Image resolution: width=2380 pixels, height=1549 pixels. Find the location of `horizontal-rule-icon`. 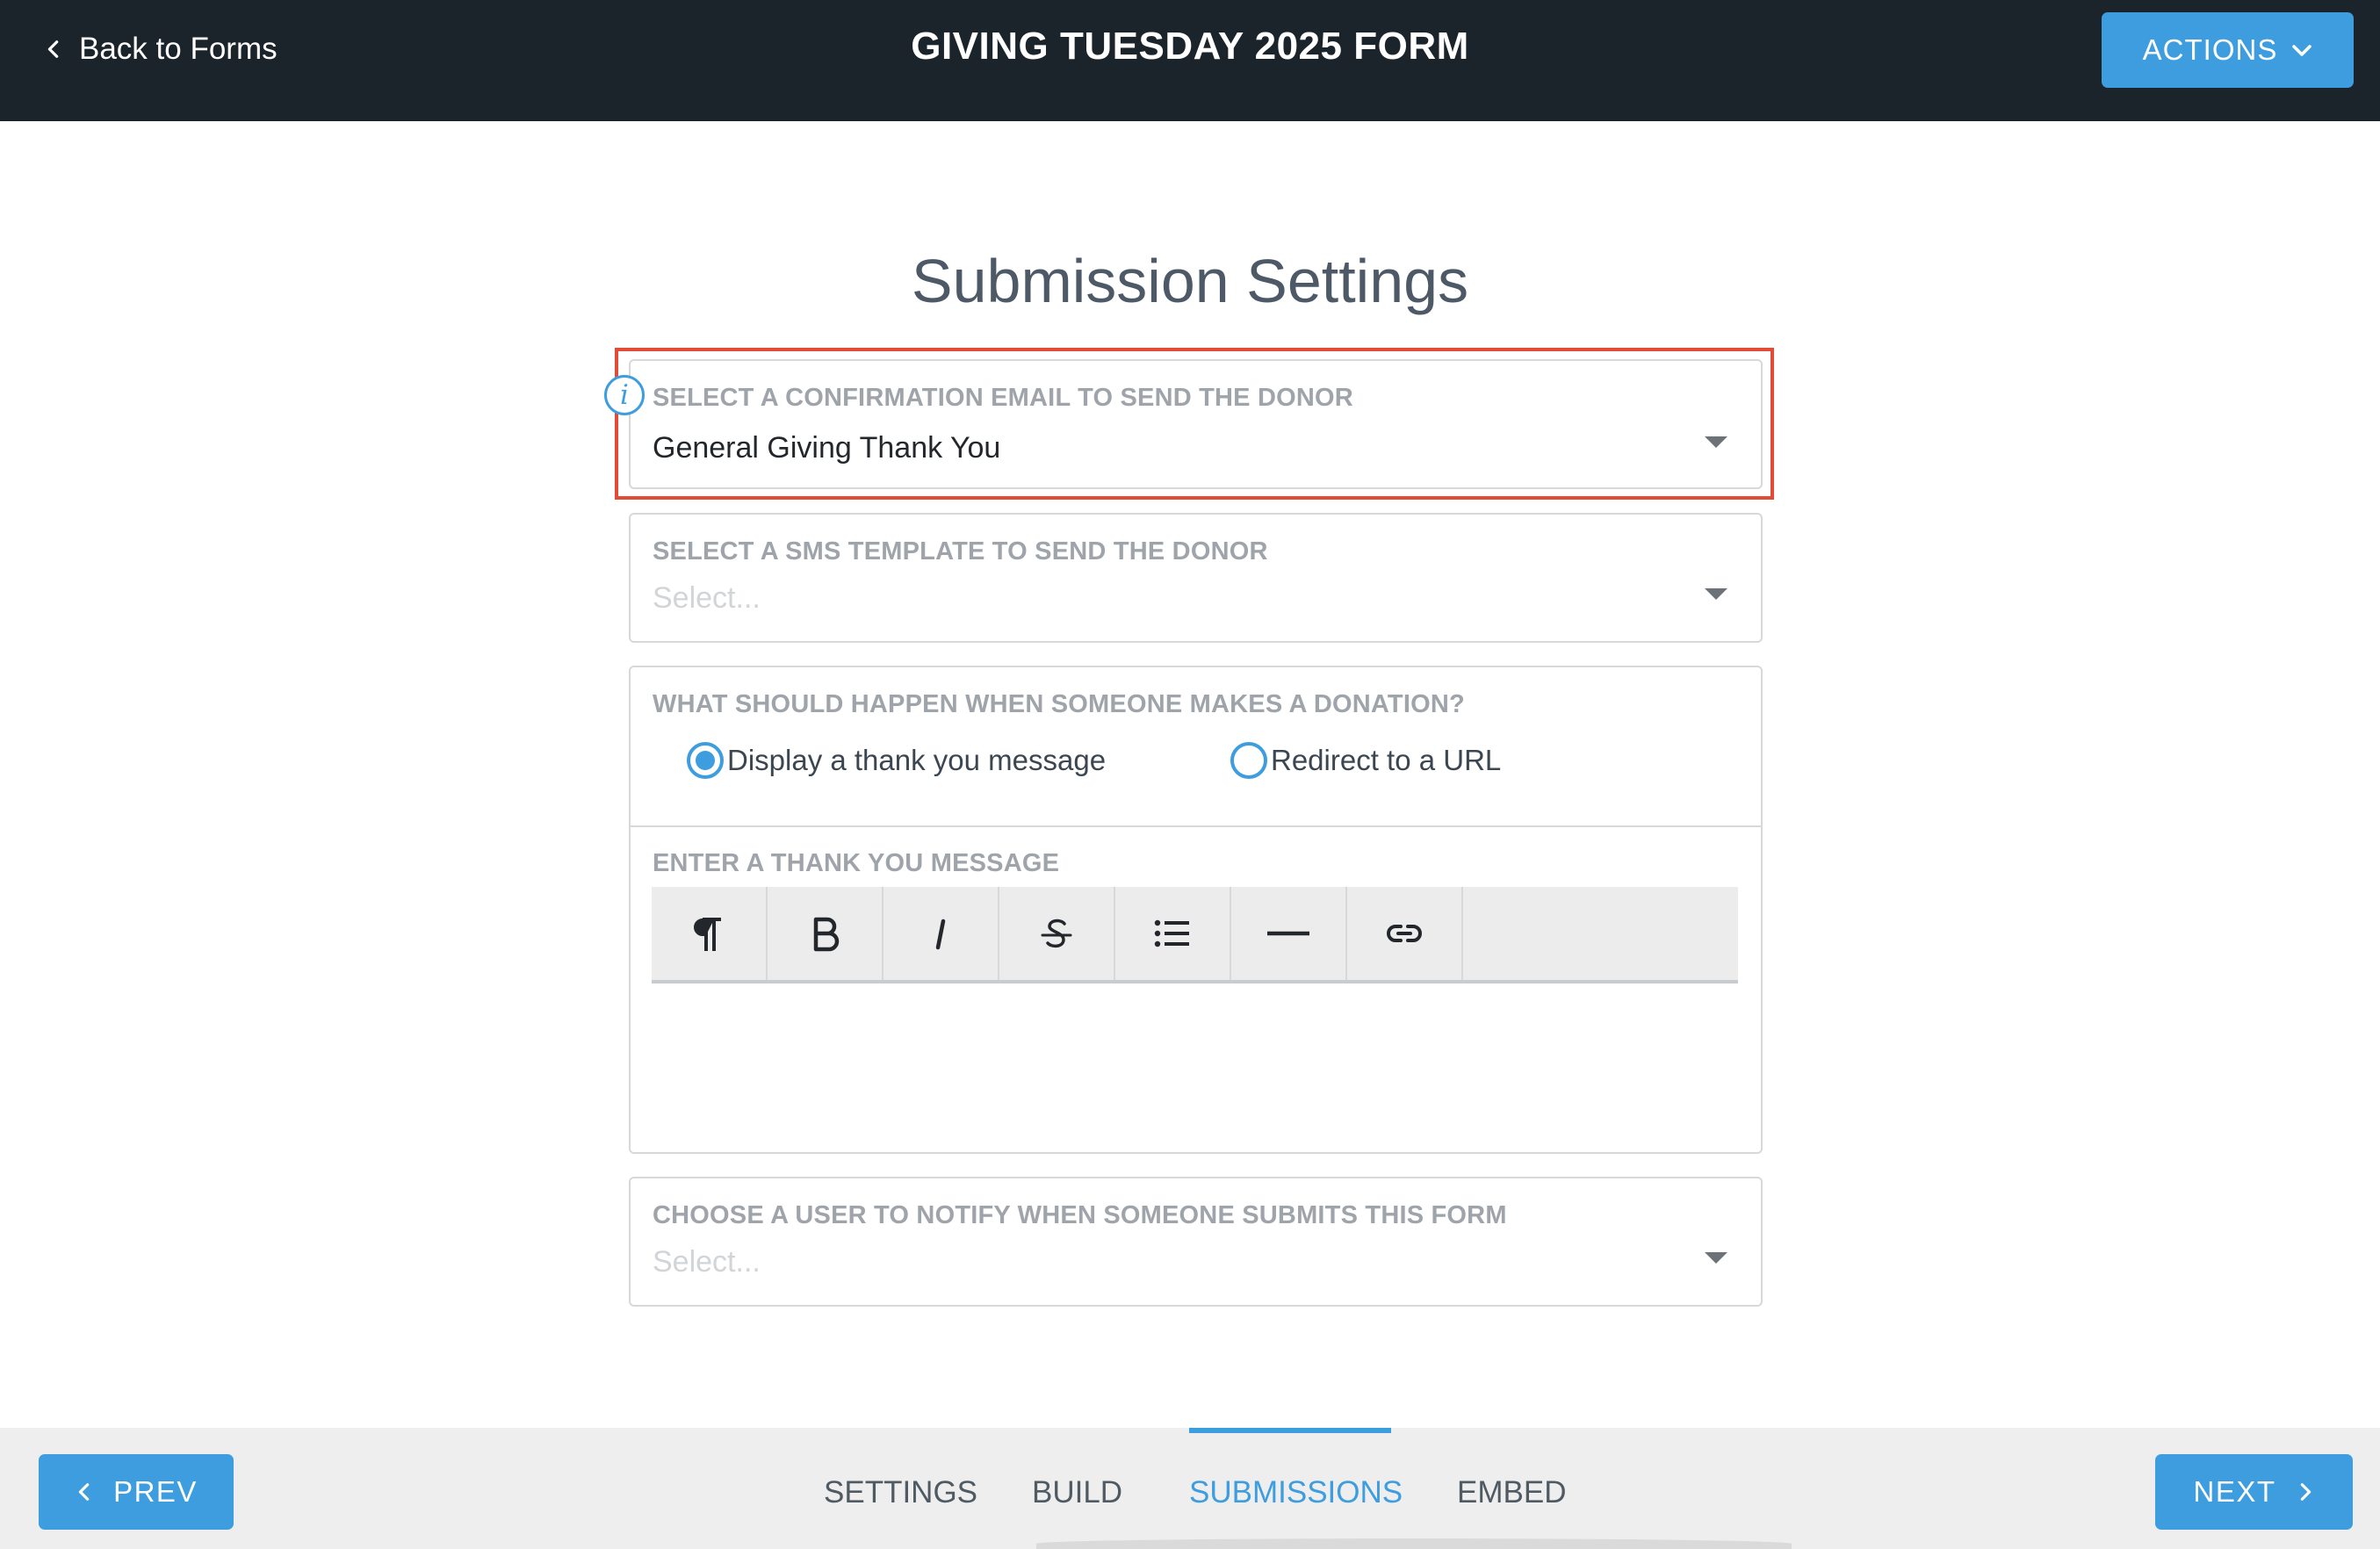

horizontal-rule-icon is located at coordinates (1288, 933).